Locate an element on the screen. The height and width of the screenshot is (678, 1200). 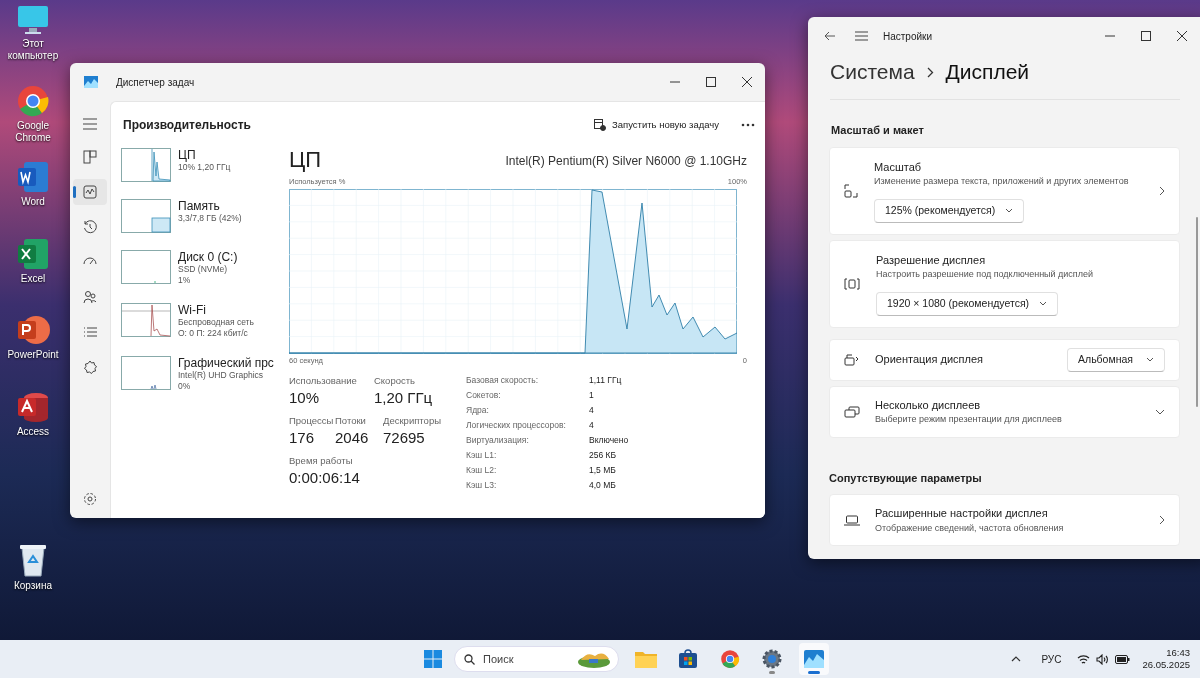
presentation-app-icon is located at coordinates (33, 330).